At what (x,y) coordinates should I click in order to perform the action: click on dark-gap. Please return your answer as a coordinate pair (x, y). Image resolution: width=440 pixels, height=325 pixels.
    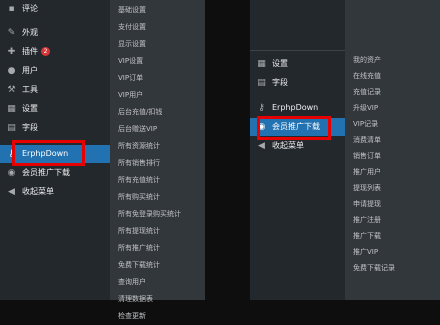
    Looking at the image, I should click on (227, 150).